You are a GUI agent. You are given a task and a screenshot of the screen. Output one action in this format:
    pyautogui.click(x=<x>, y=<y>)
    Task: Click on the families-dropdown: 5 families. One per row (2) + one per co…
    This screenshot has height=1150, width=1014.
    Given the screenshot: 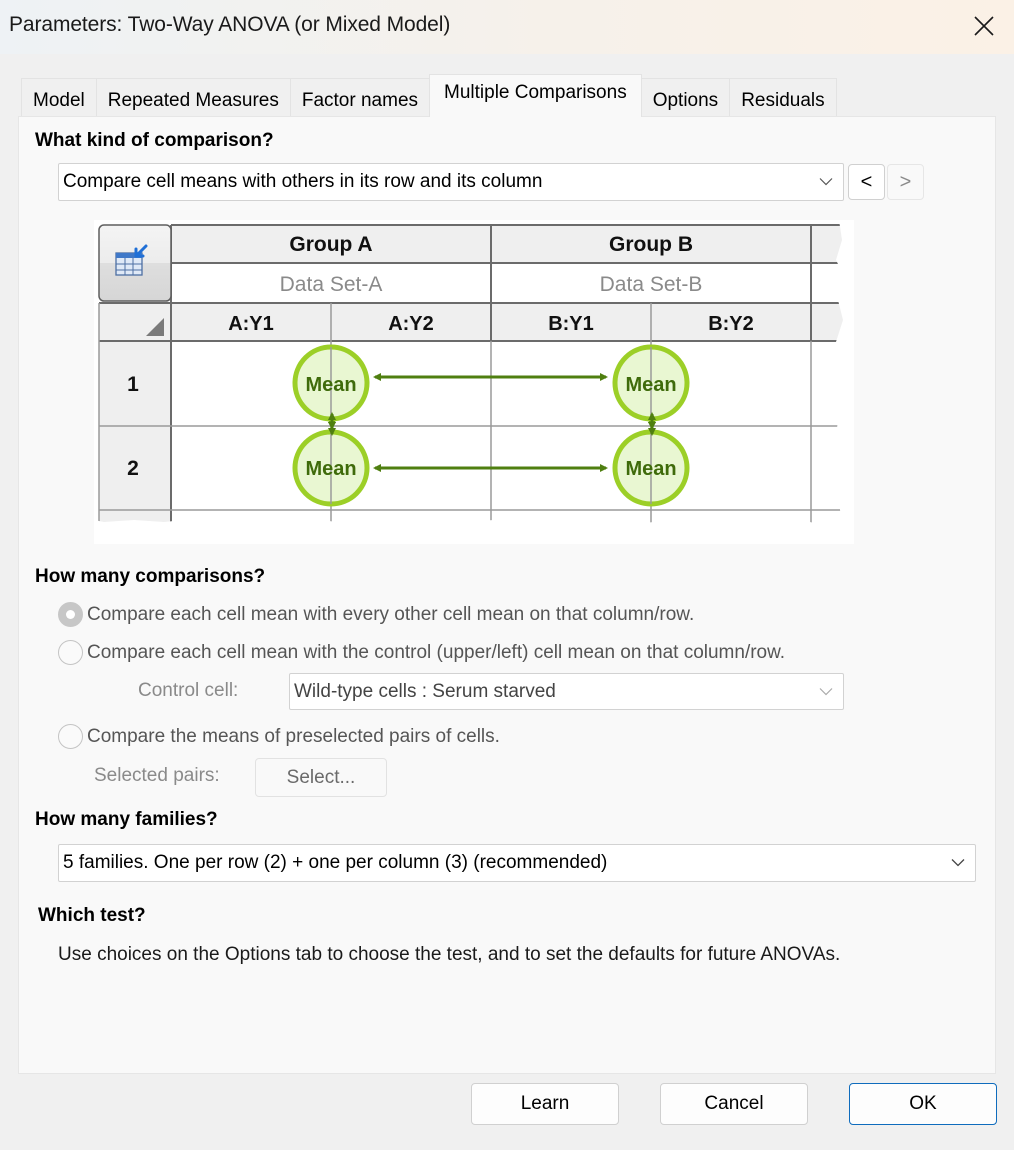 What is the action you would take?
    pyautogui.click(x=517, y=863)
    